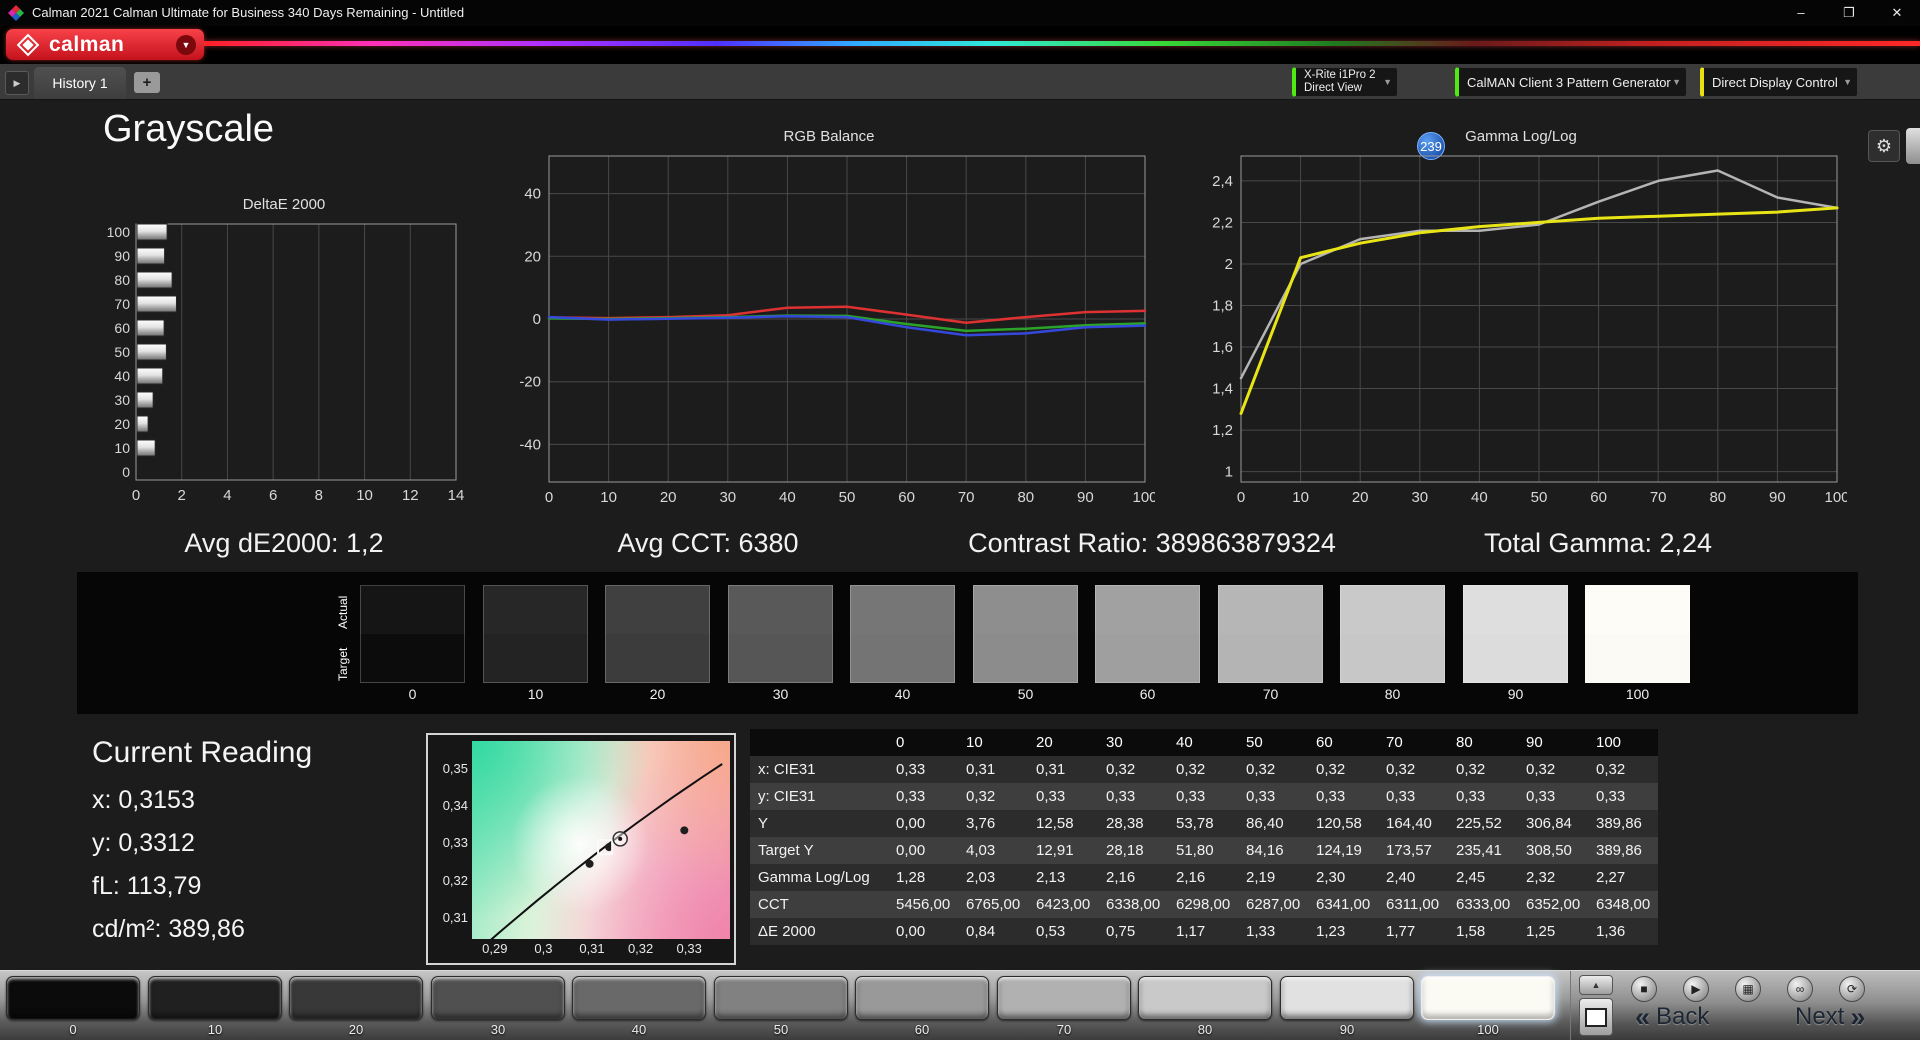 The height and width of the screenshot is (1040, 1920). Describe the element at coordinates (819, 742) in the screenshot. I see `meas-corner-cell` at that location.